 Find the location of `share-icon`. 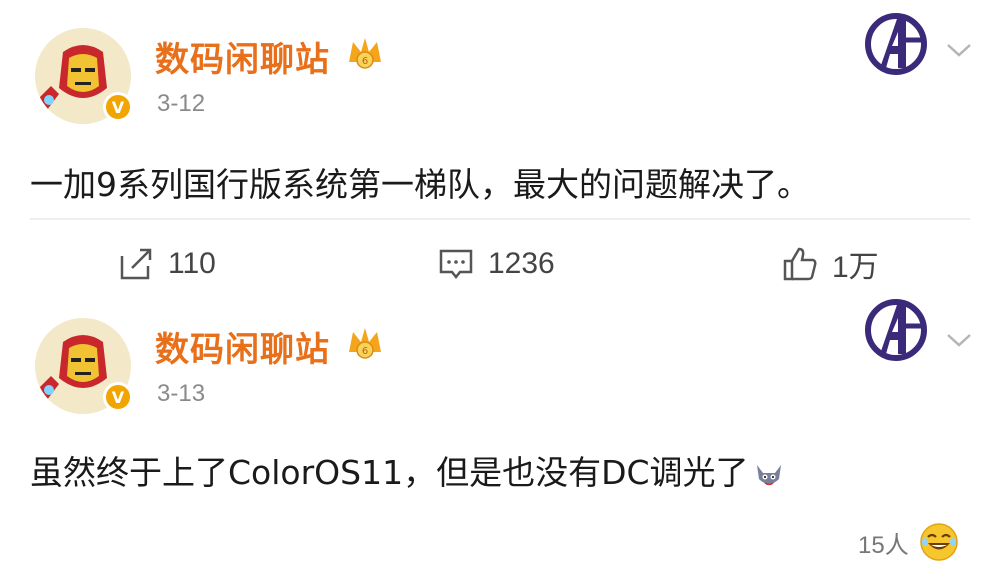

share-icon is located at coordinates (136, 264).